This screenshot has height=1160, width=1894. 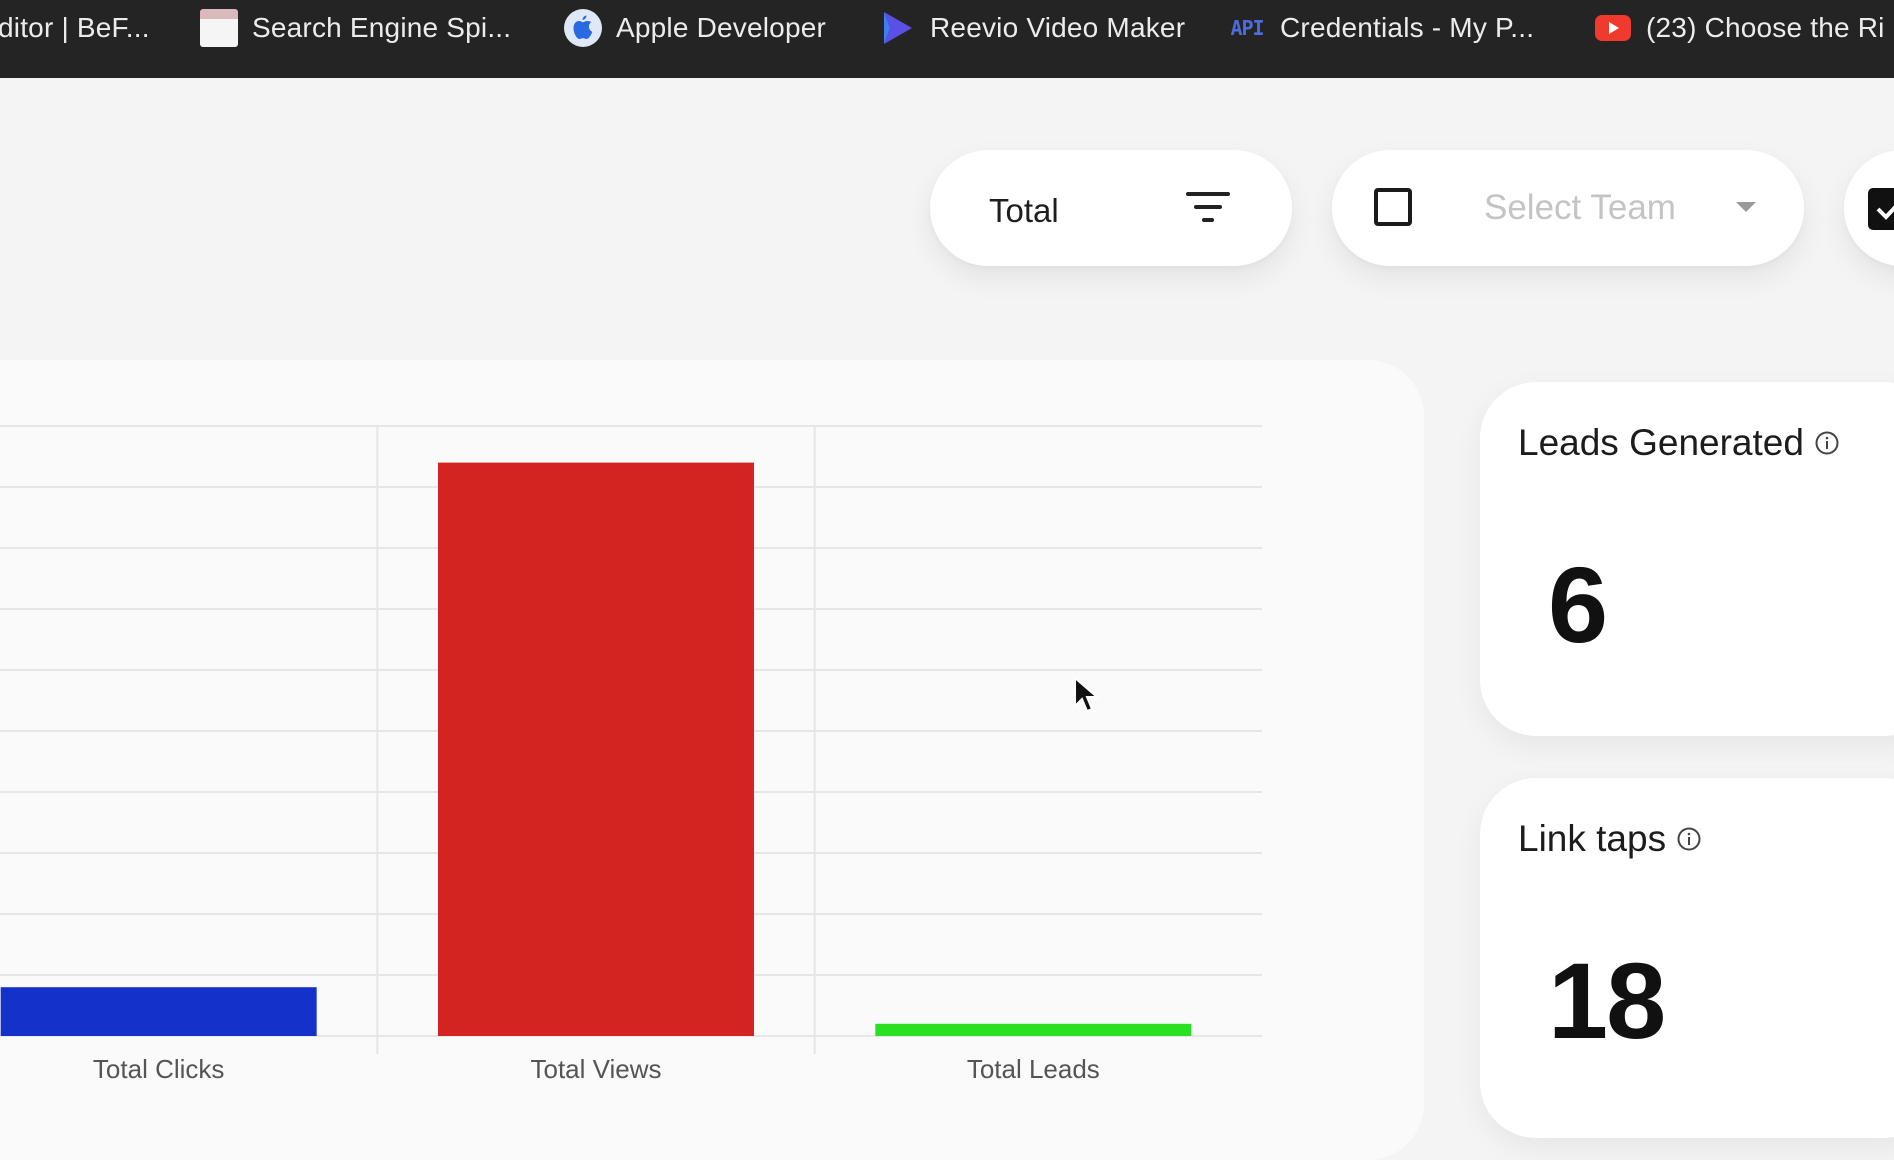 What do you see at coordinates (1393, 207) in the screenshot?
I see `team-checkbox` at bounding box center [1393, 207].